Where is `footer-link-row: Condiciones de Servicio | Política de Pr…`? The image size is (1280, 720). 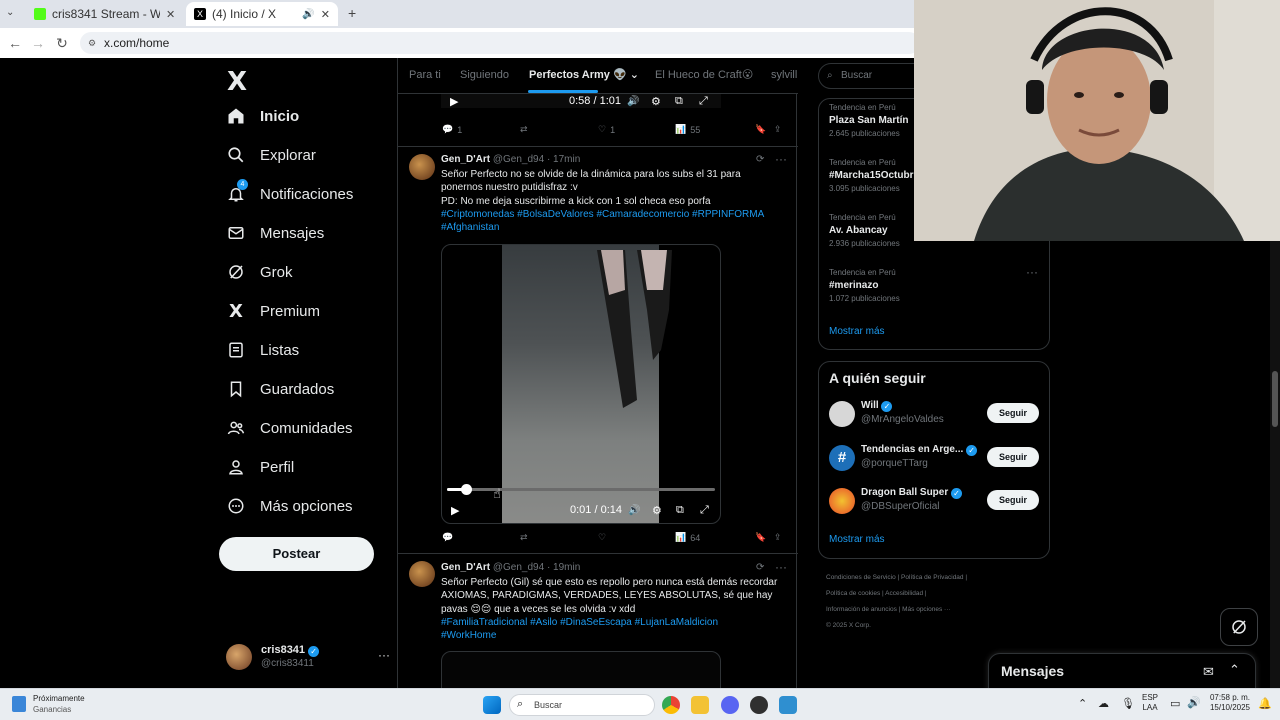
footer-link-row: Condiciones de Servicio | Política de Pr… is located at coordinates (936, 578).